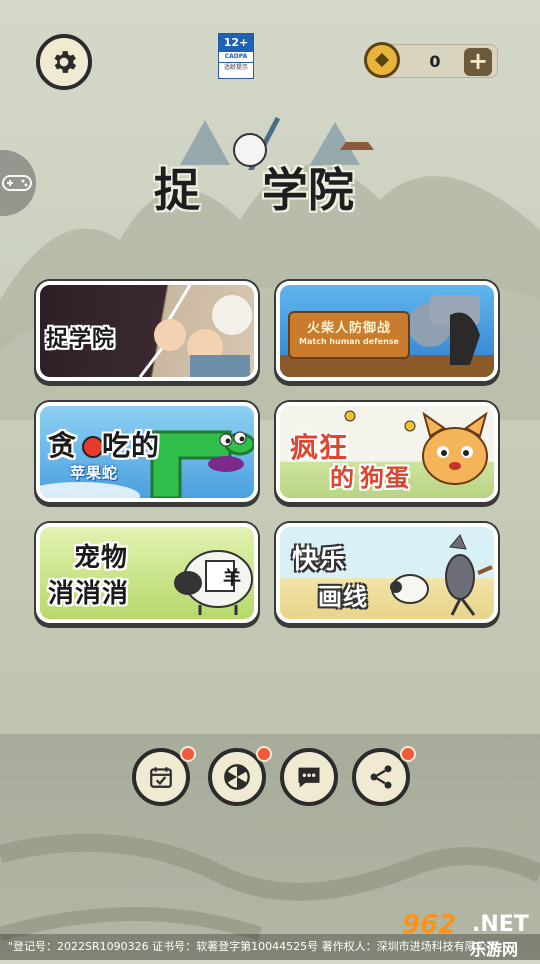 The height and width of the screenshot is (964, 540). I want to click on add-coins-button: +, so click(478, 62).